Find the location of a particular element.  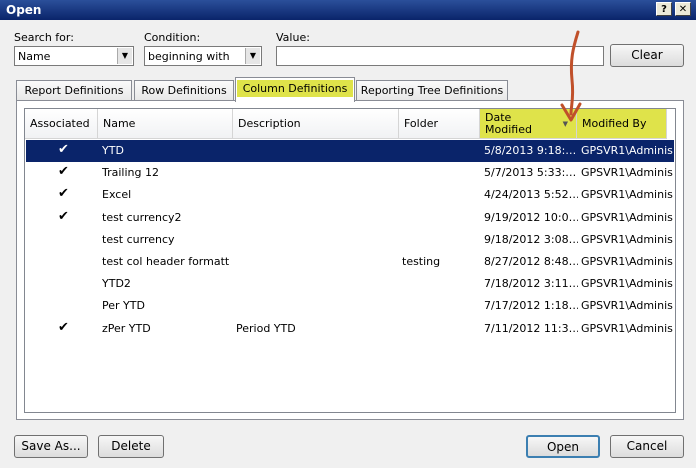

close-button: ✕ is located at coordinates (683, 9).